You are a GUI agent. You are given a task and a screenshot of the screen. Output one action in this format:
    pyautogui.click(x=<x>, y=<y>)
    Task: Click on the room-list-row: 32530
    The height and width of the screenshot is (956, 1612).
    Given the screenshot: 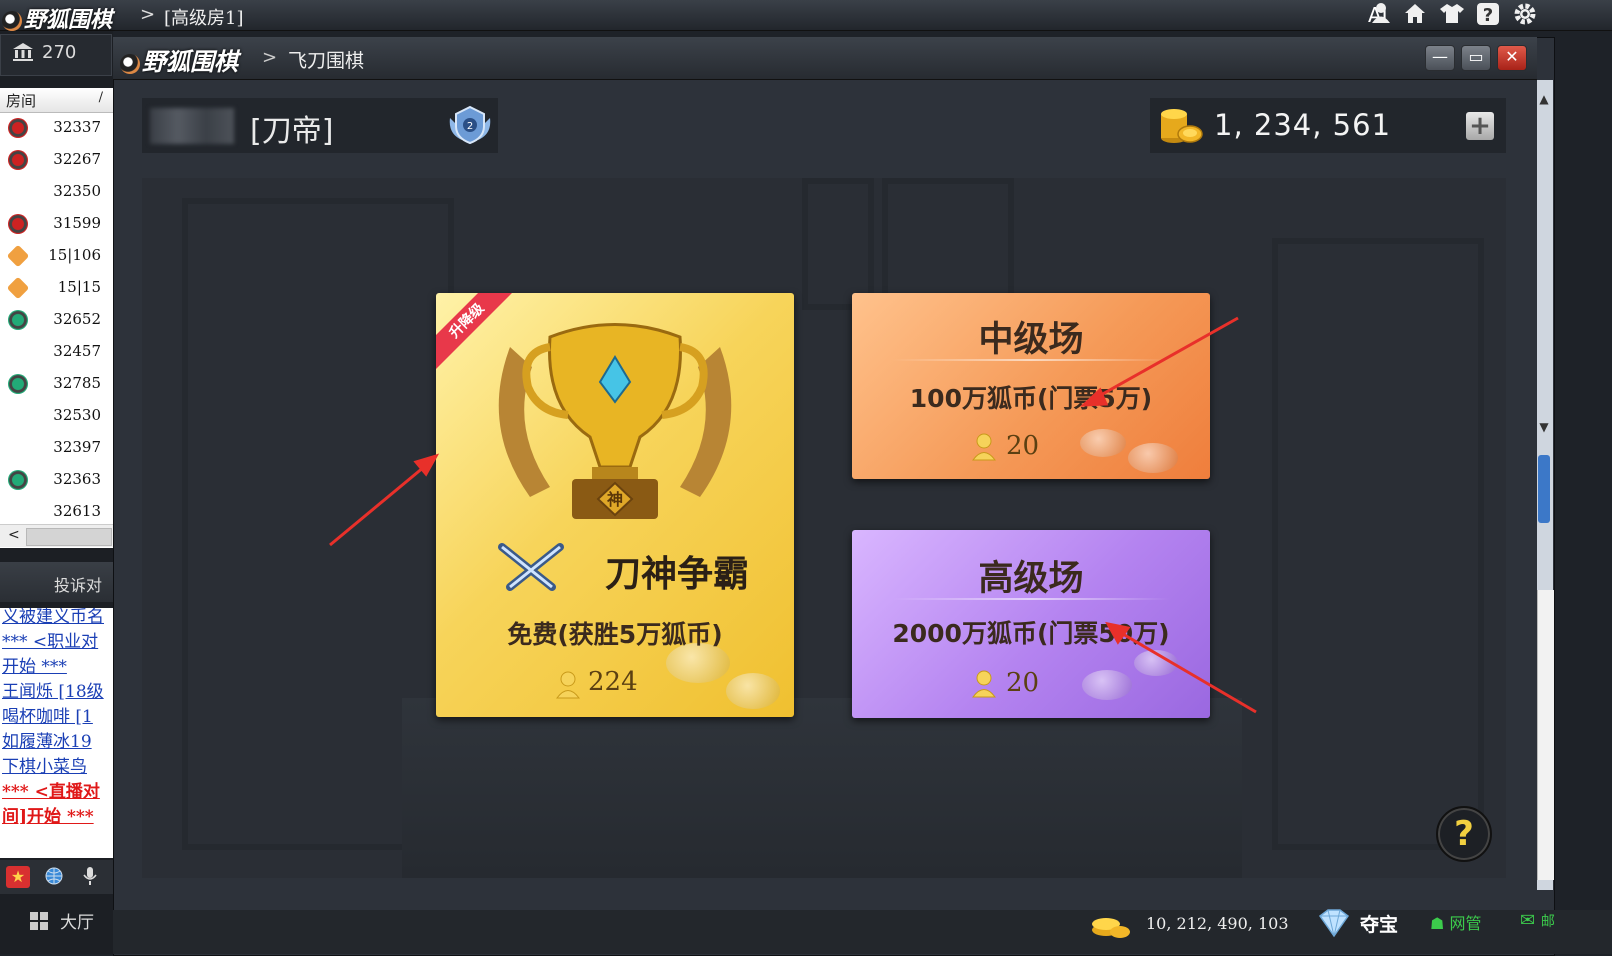 What is the action you would take?
    pyautogui.click(x=56, y=416)
    